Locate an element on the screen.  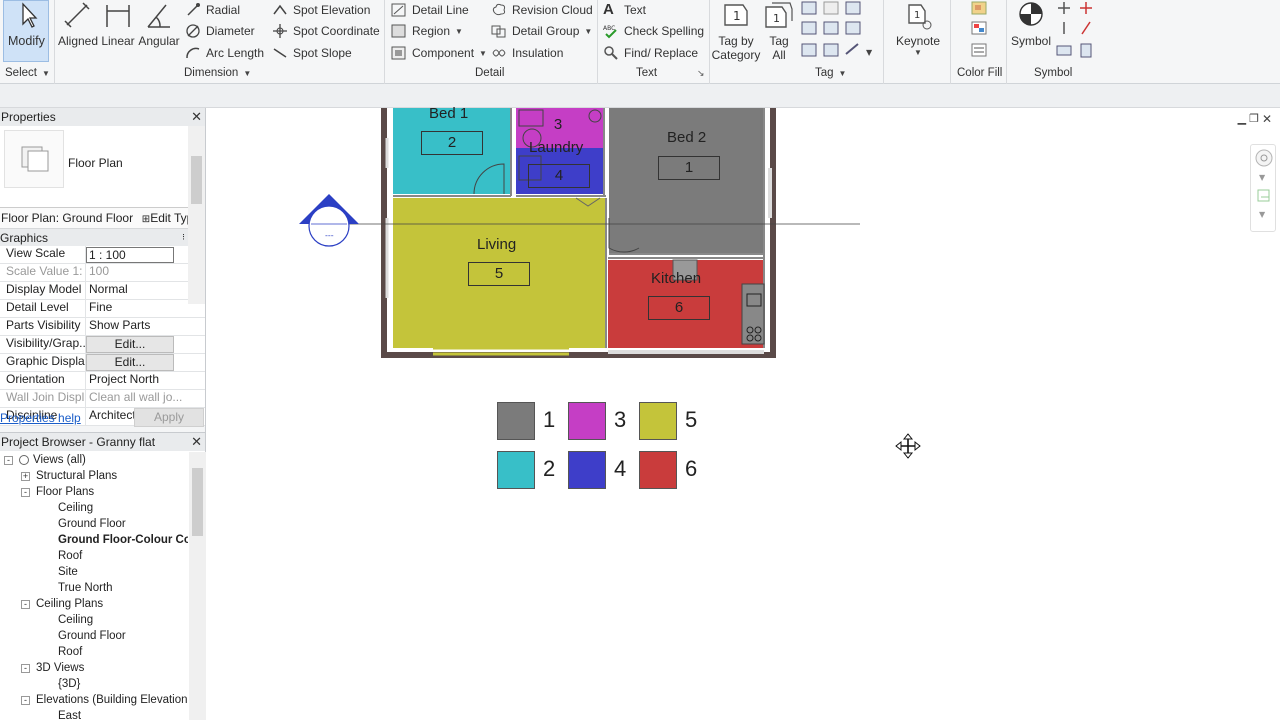
property-value: 100 is located at coordinates (137, 272).